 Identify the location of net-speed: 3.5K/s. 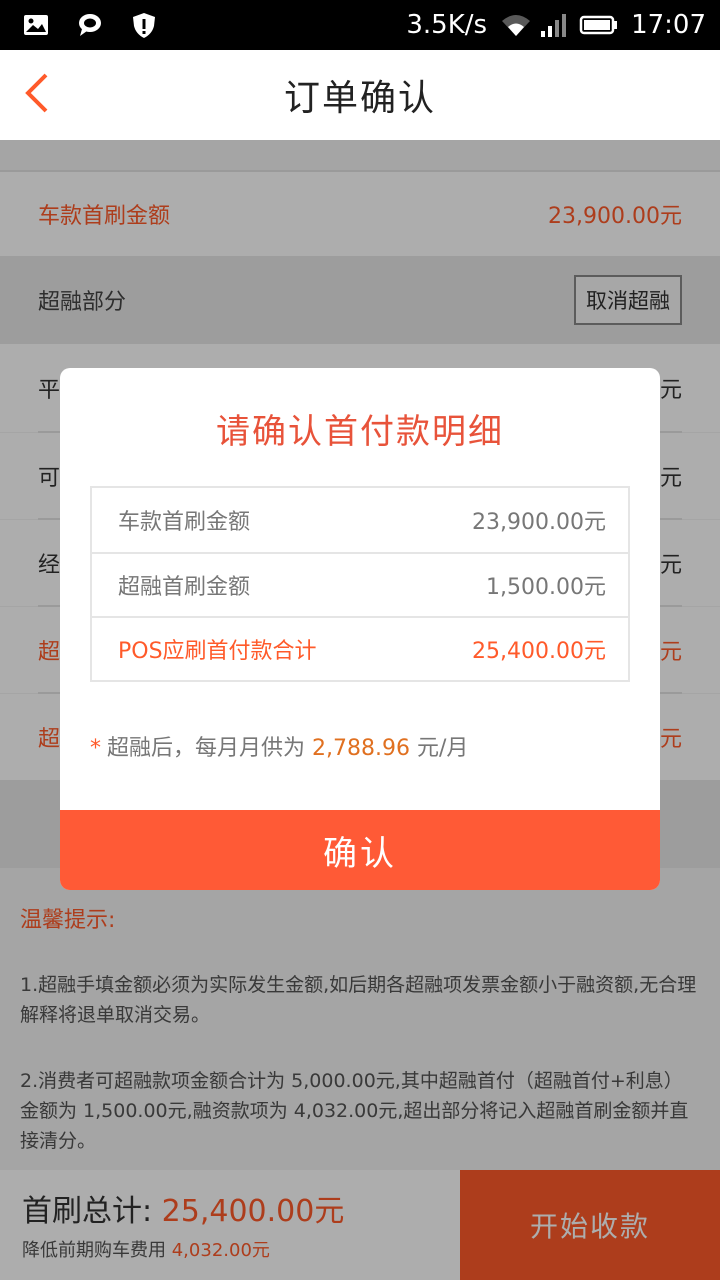
(447, 25).